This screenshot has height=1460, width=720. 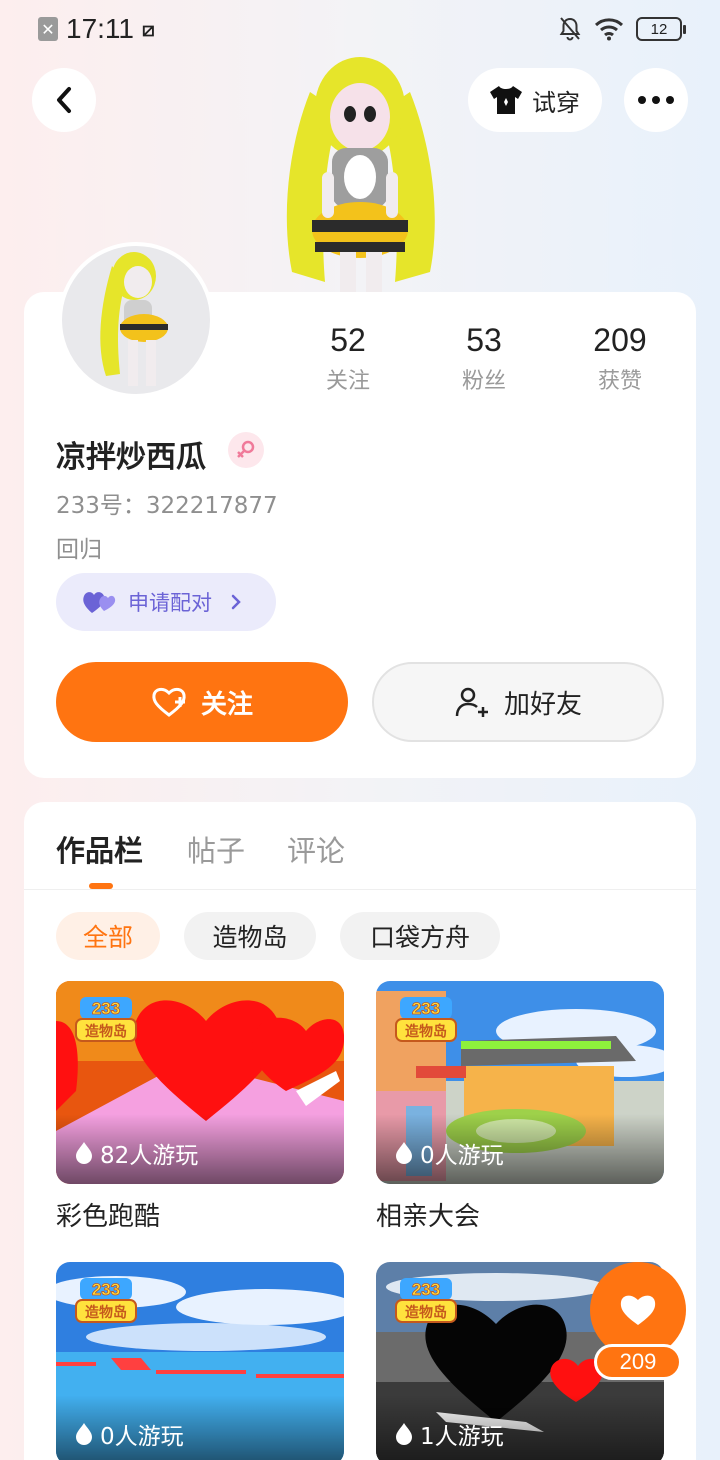 What do you see at coordinates (619, 381) in the screenshot?
I see `stat-likes-label: 获赞` at bounding box center [619, 381].